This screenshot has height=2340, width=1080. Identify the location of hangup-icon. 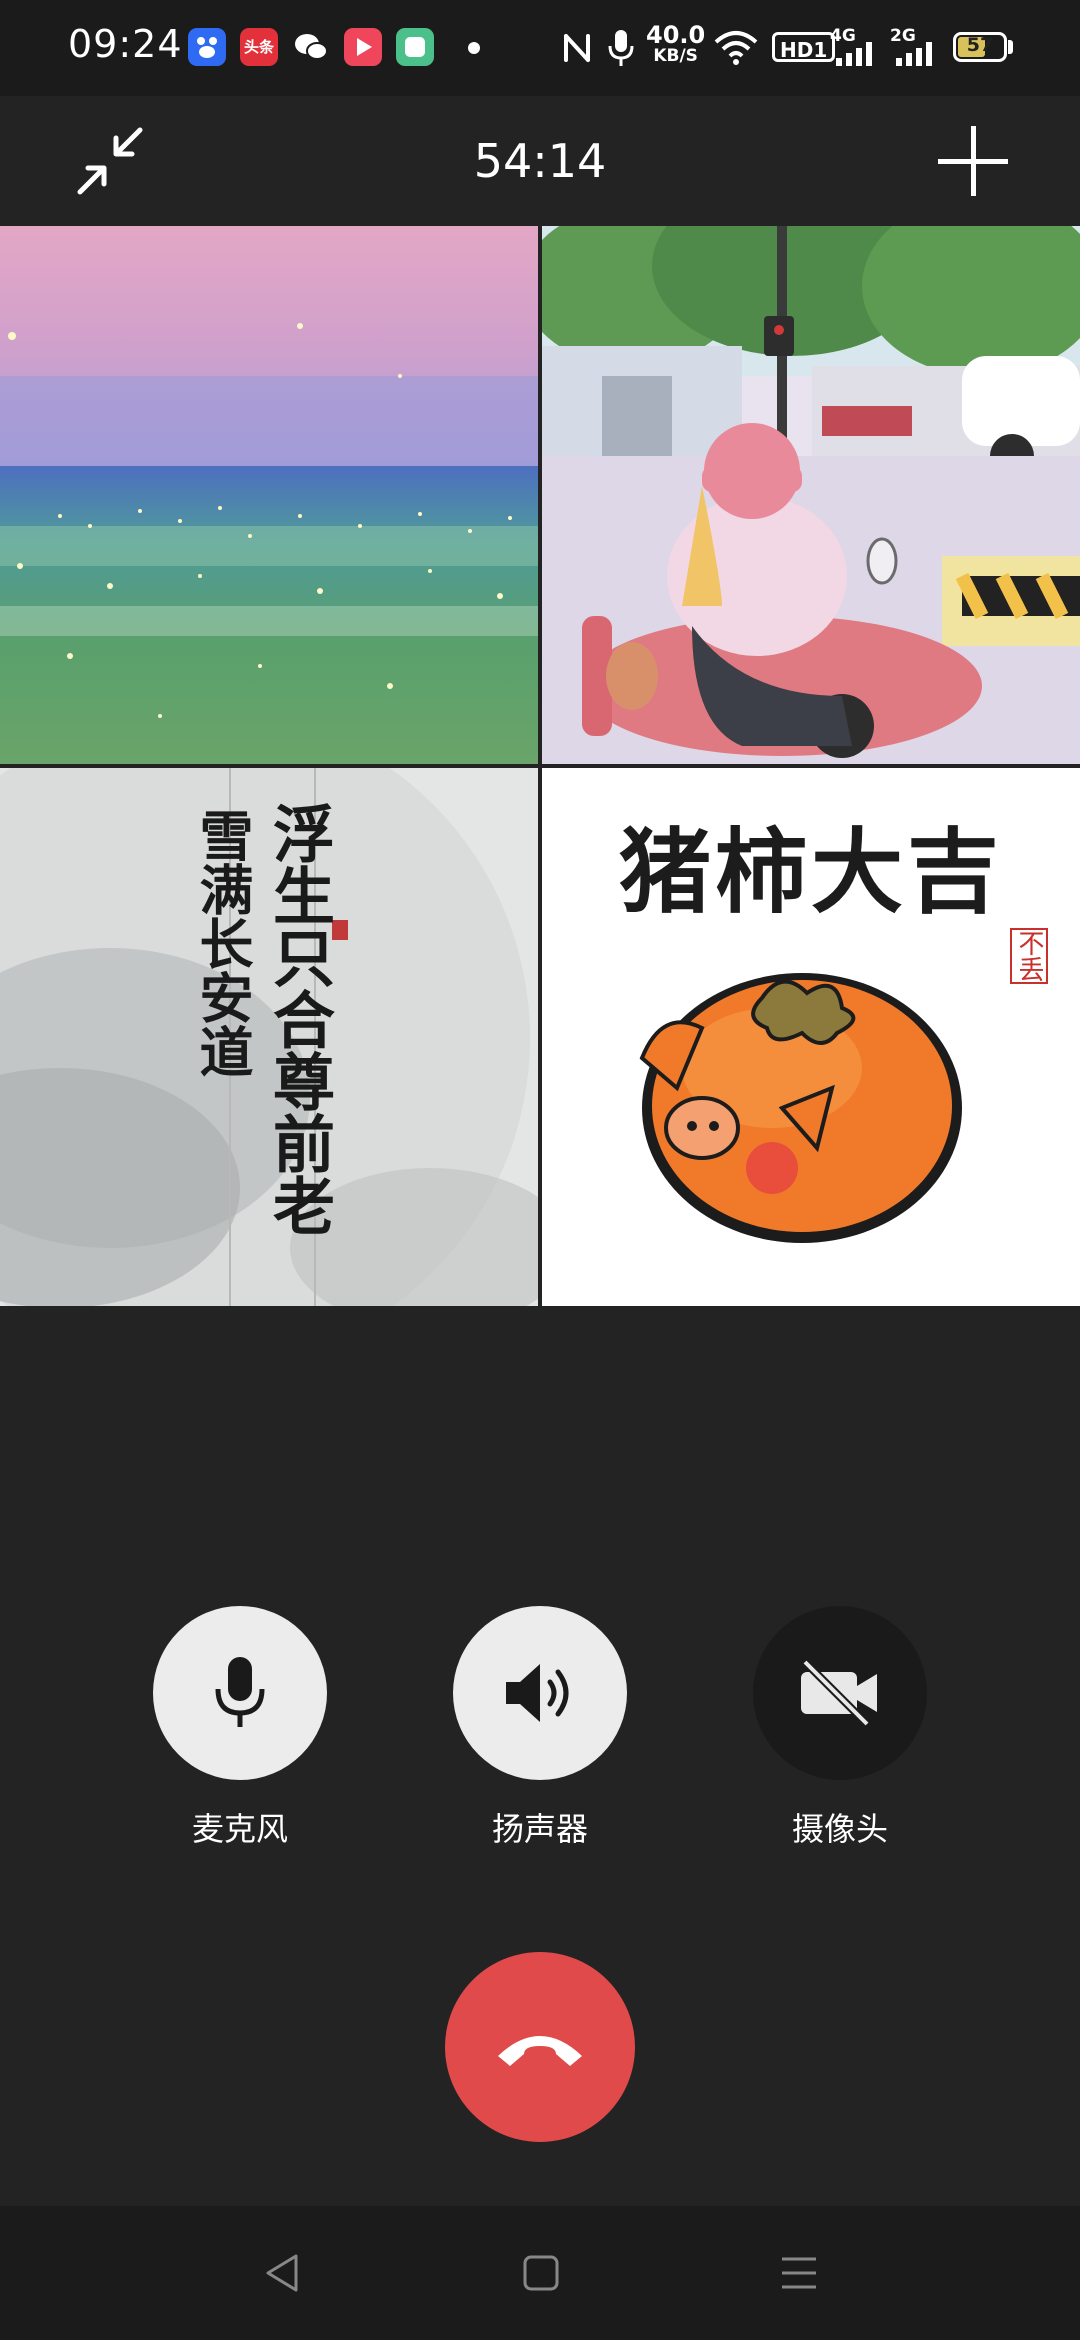
(540, 2051).